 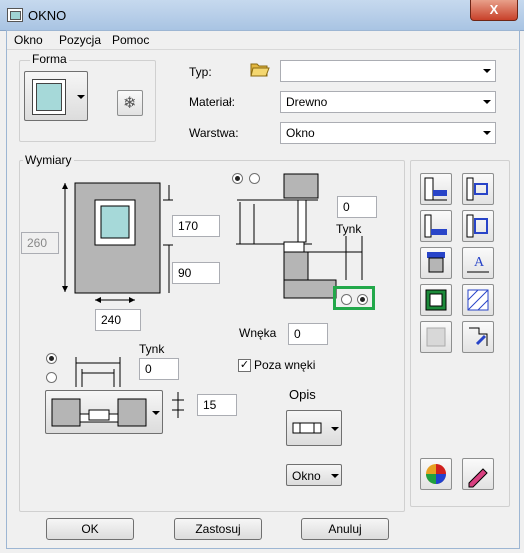 What do you see at coordinates (200, 72) in the screenshot?
I see `typ-label: Typ:` at bounding box center [200, 72].